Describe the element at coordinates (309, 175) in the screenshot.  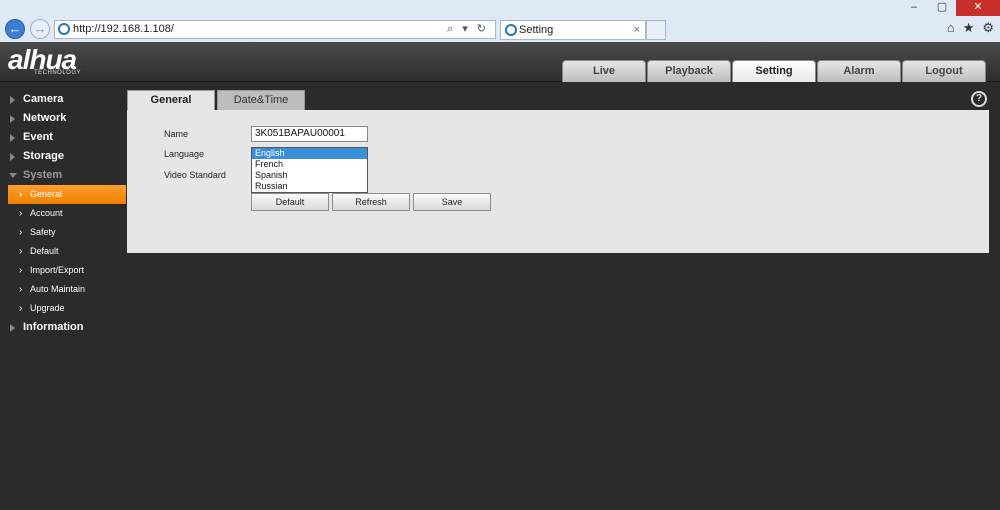
I see `language-option-spanish: Spanish` at that location.